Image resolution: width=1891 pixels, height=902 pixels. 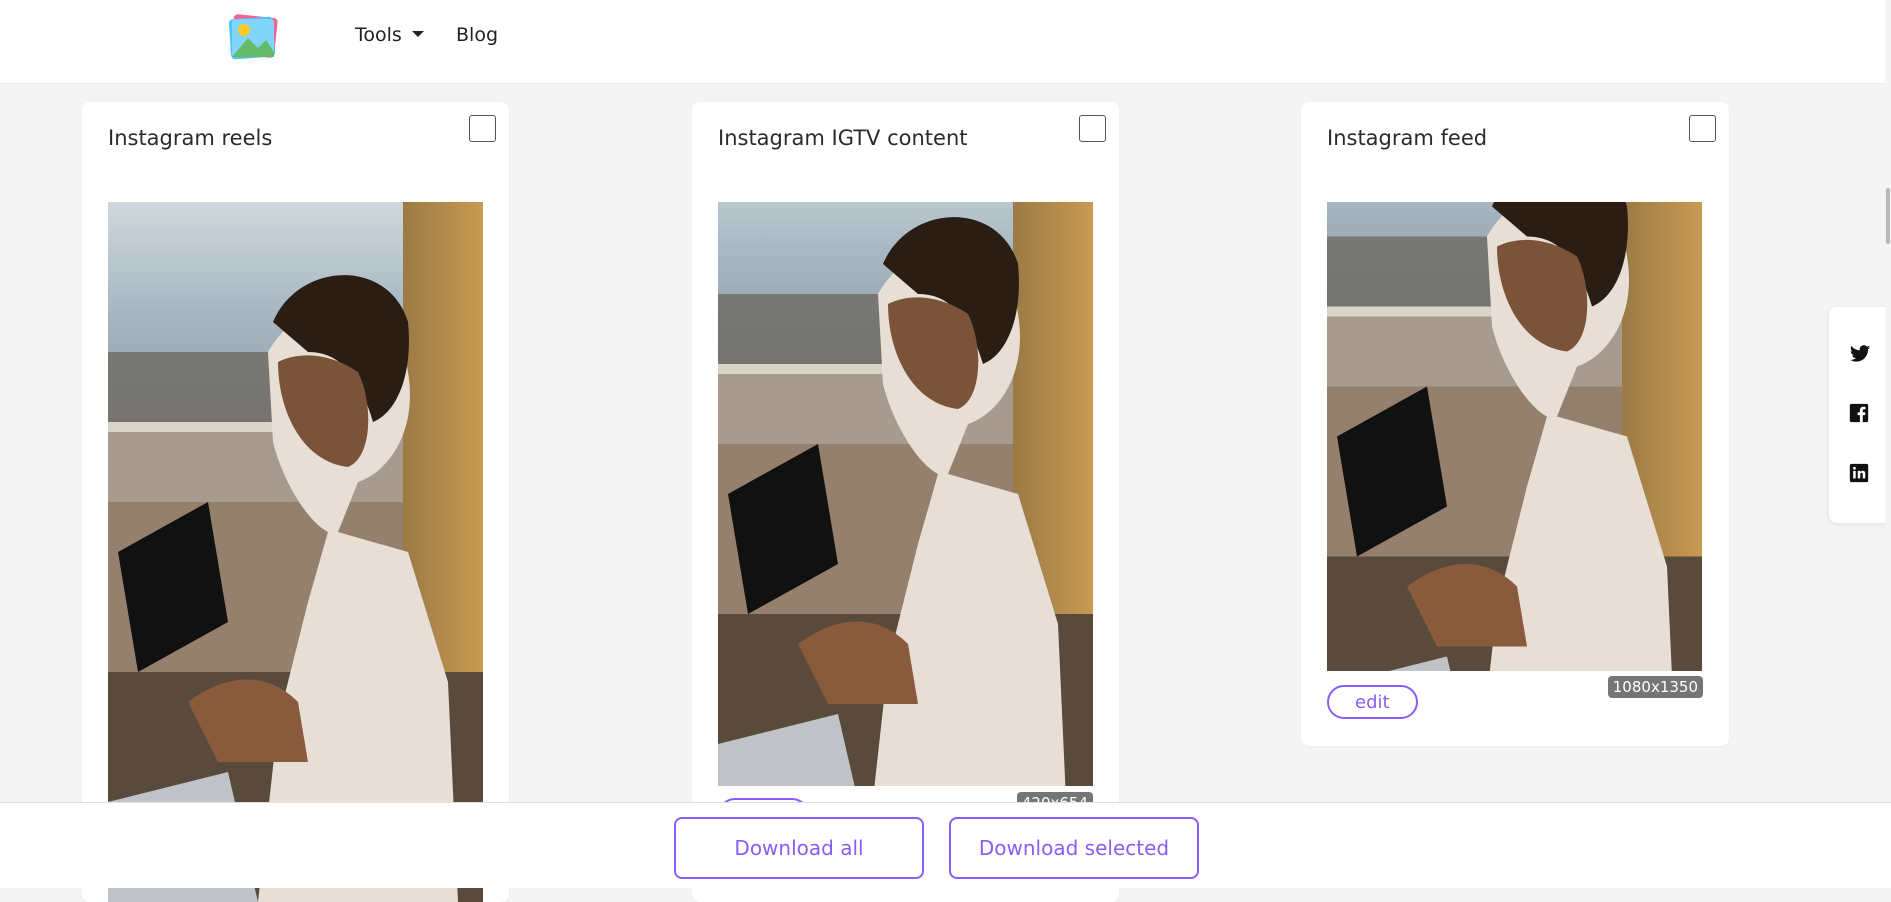 I want to click on scrollbar, so click(x=1888, y=444).